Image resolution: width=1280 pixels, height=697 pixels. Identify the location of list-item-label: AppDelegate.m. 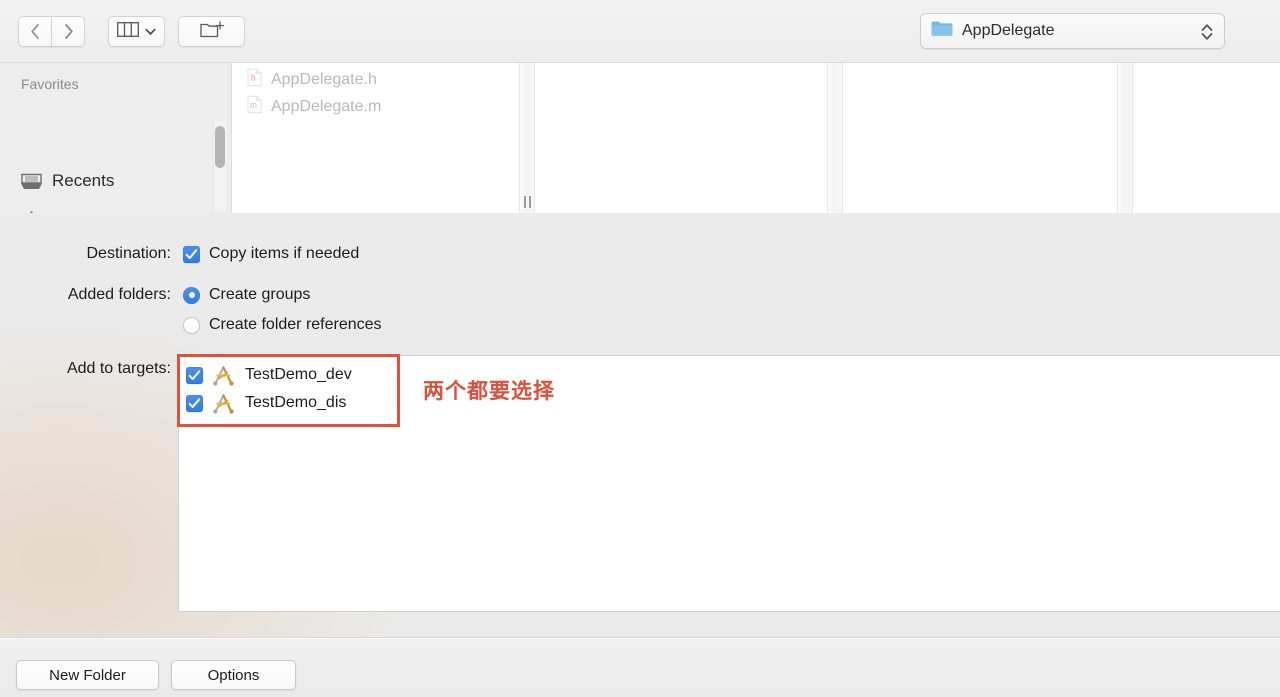
(326, 106).